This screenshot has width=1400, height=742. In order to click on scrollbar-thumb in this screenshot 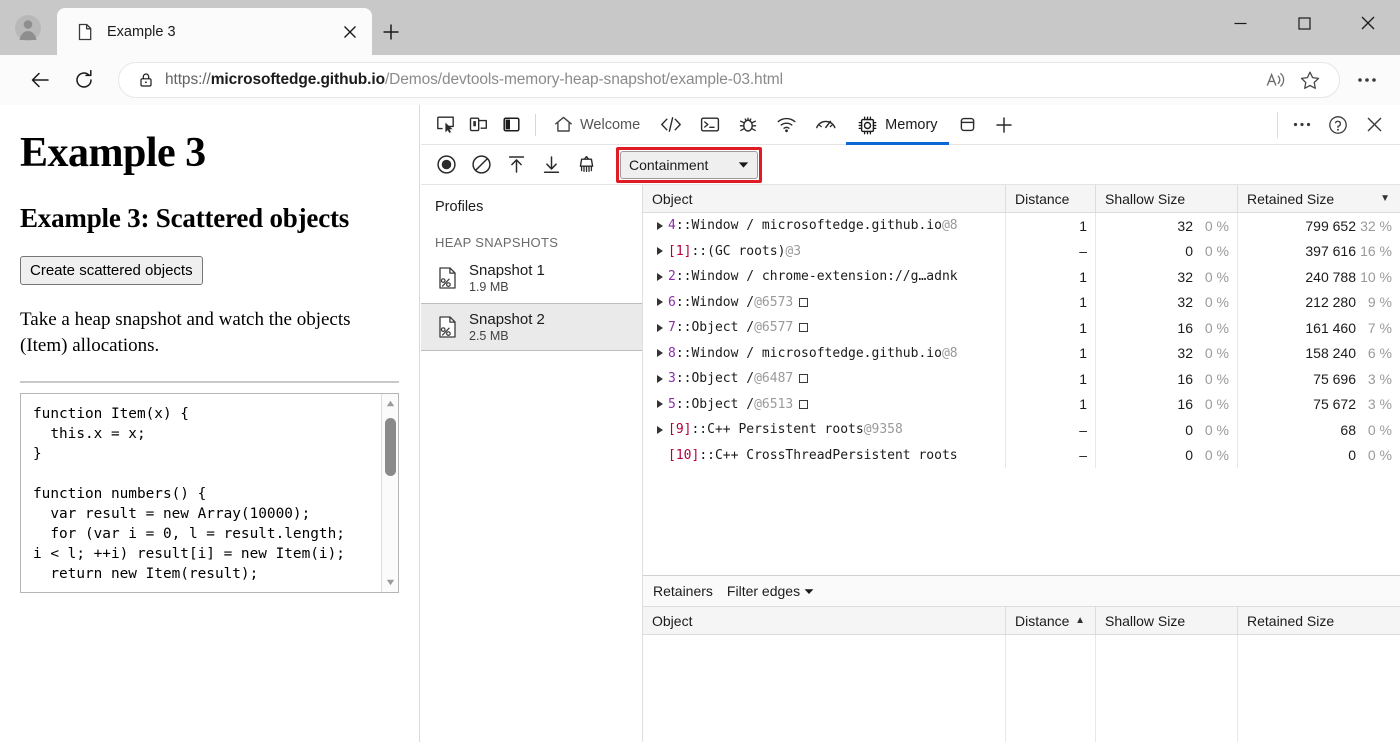, I will do `click(390, 446)`.